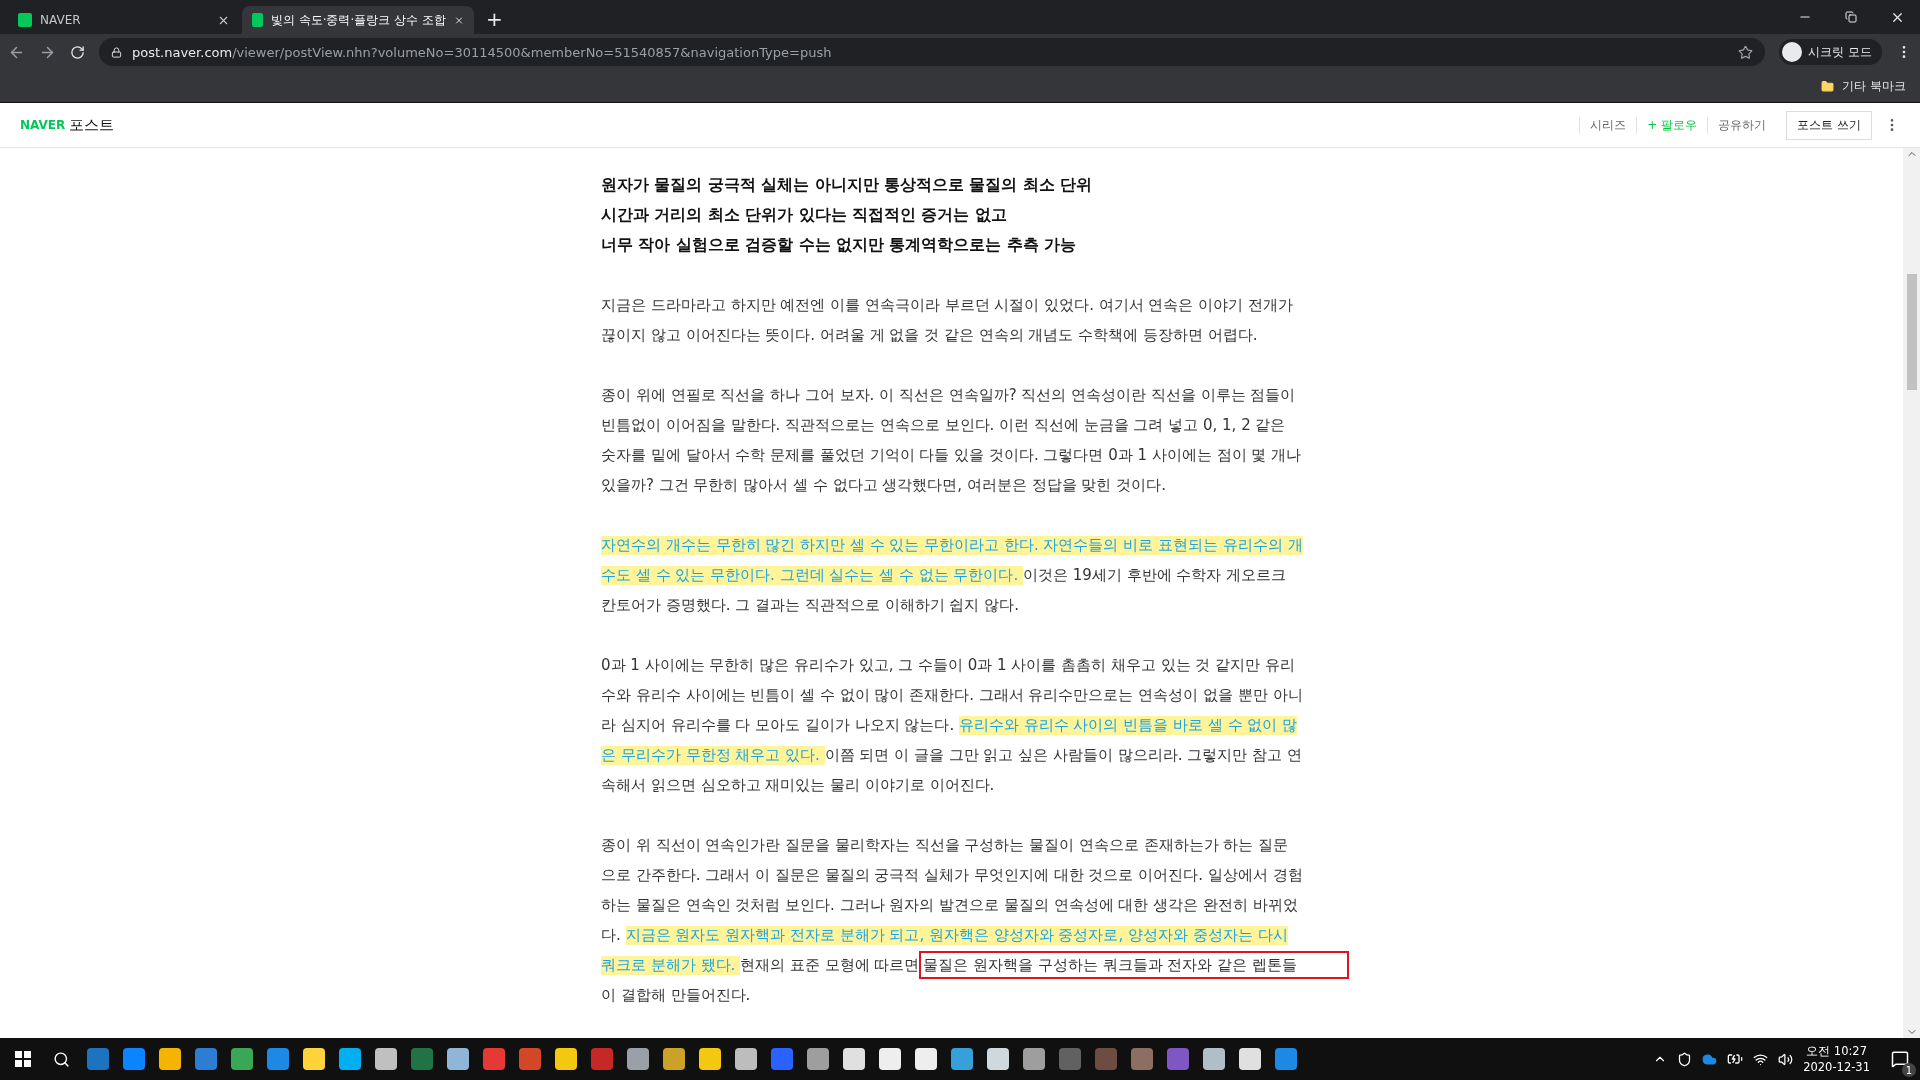  I want to click on lead-line: 시간과 거리의 최소 단위가 있다는 직접적인 증거는 없고, so click(804, 215).